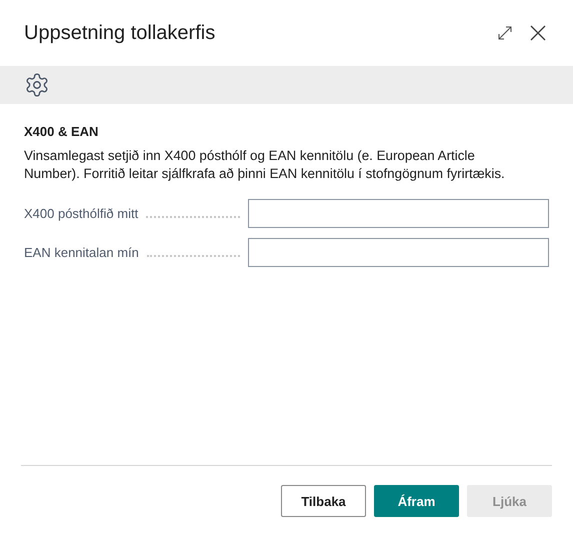 Image resolution: width=573 pixels, height=538 pixels. Describe the element at coordinates (37, 85) in the screenshot. I see `settings-icon` at that location.